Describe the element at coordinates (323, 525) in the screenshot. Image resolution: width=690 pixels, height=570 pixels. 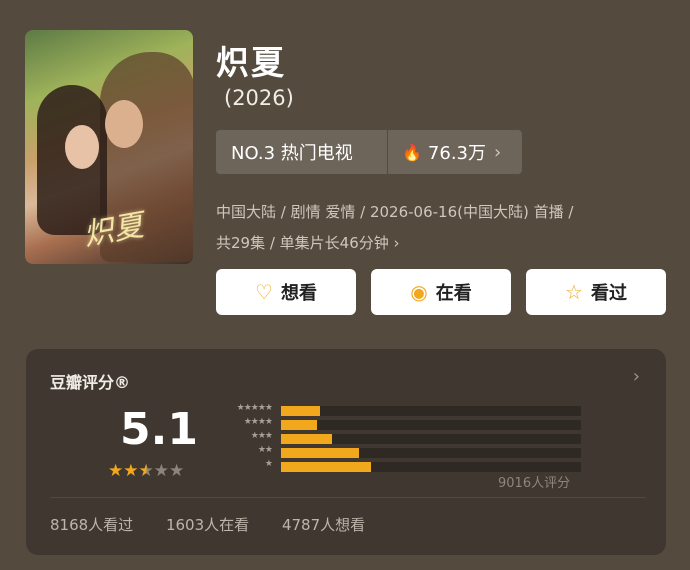
I see `want-count: 4787人想看` at that location.